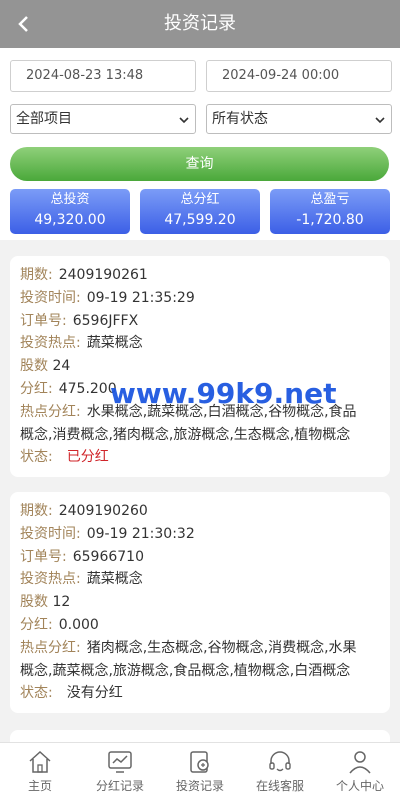  Describe the element at coordinates (185, 434) in the screenshot. I see `hot-dividend-continued: 概念,消费概念,猪肉概念,旅游概念,生态概念,植物概念` at that location.